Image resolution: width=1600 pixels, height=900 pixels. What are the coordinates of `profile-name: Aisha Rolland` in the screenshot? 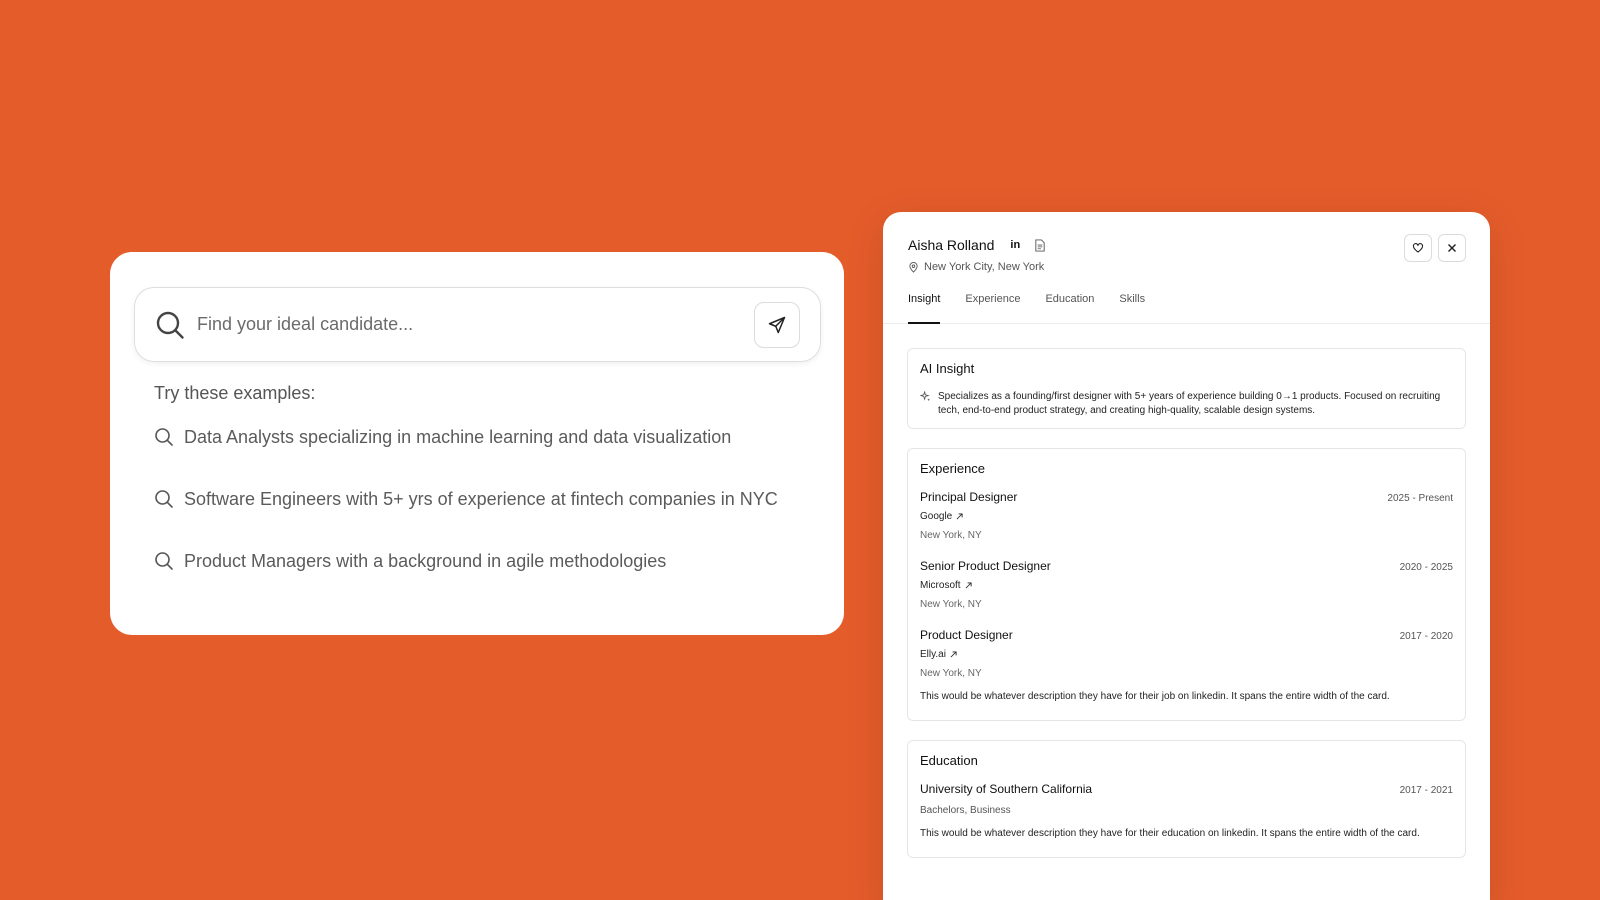 It's located at (951, 245).